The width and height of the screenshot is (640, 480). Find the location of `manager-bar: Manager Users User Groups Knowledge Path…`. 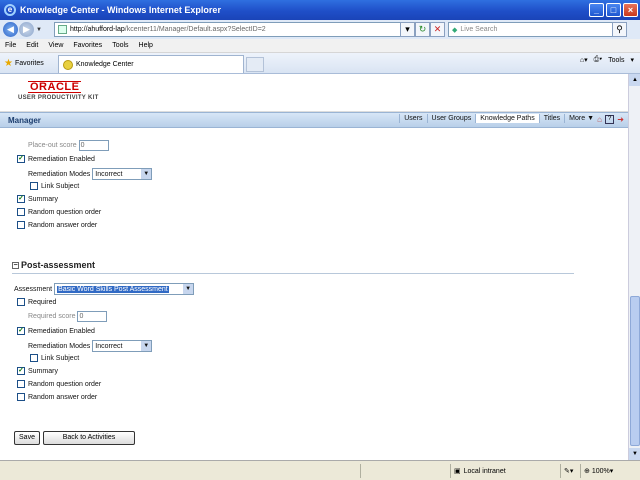

manager-bar: Manager Users User Groups Knowledge Path… is located at coordinates (314, 120).